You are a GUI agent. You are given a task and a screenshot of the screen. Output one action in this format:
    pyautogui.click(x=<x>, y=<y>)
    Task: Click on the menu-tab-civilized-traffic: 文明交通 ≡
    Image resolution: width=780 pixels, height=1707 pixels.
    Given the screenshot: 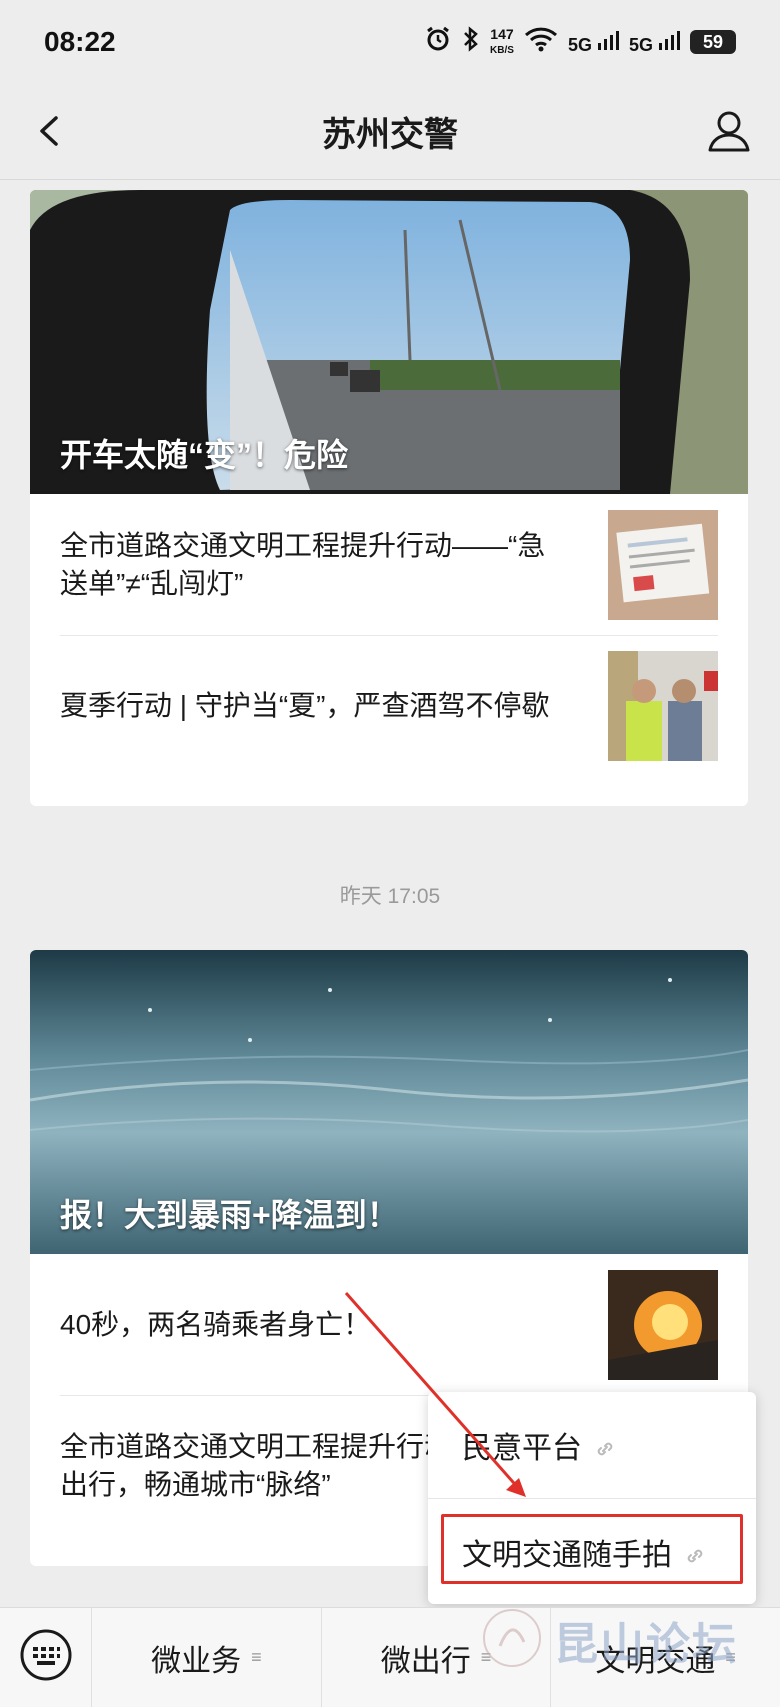 What is the action you would take?
    pyautogui.click(x=665, y=1657)
    